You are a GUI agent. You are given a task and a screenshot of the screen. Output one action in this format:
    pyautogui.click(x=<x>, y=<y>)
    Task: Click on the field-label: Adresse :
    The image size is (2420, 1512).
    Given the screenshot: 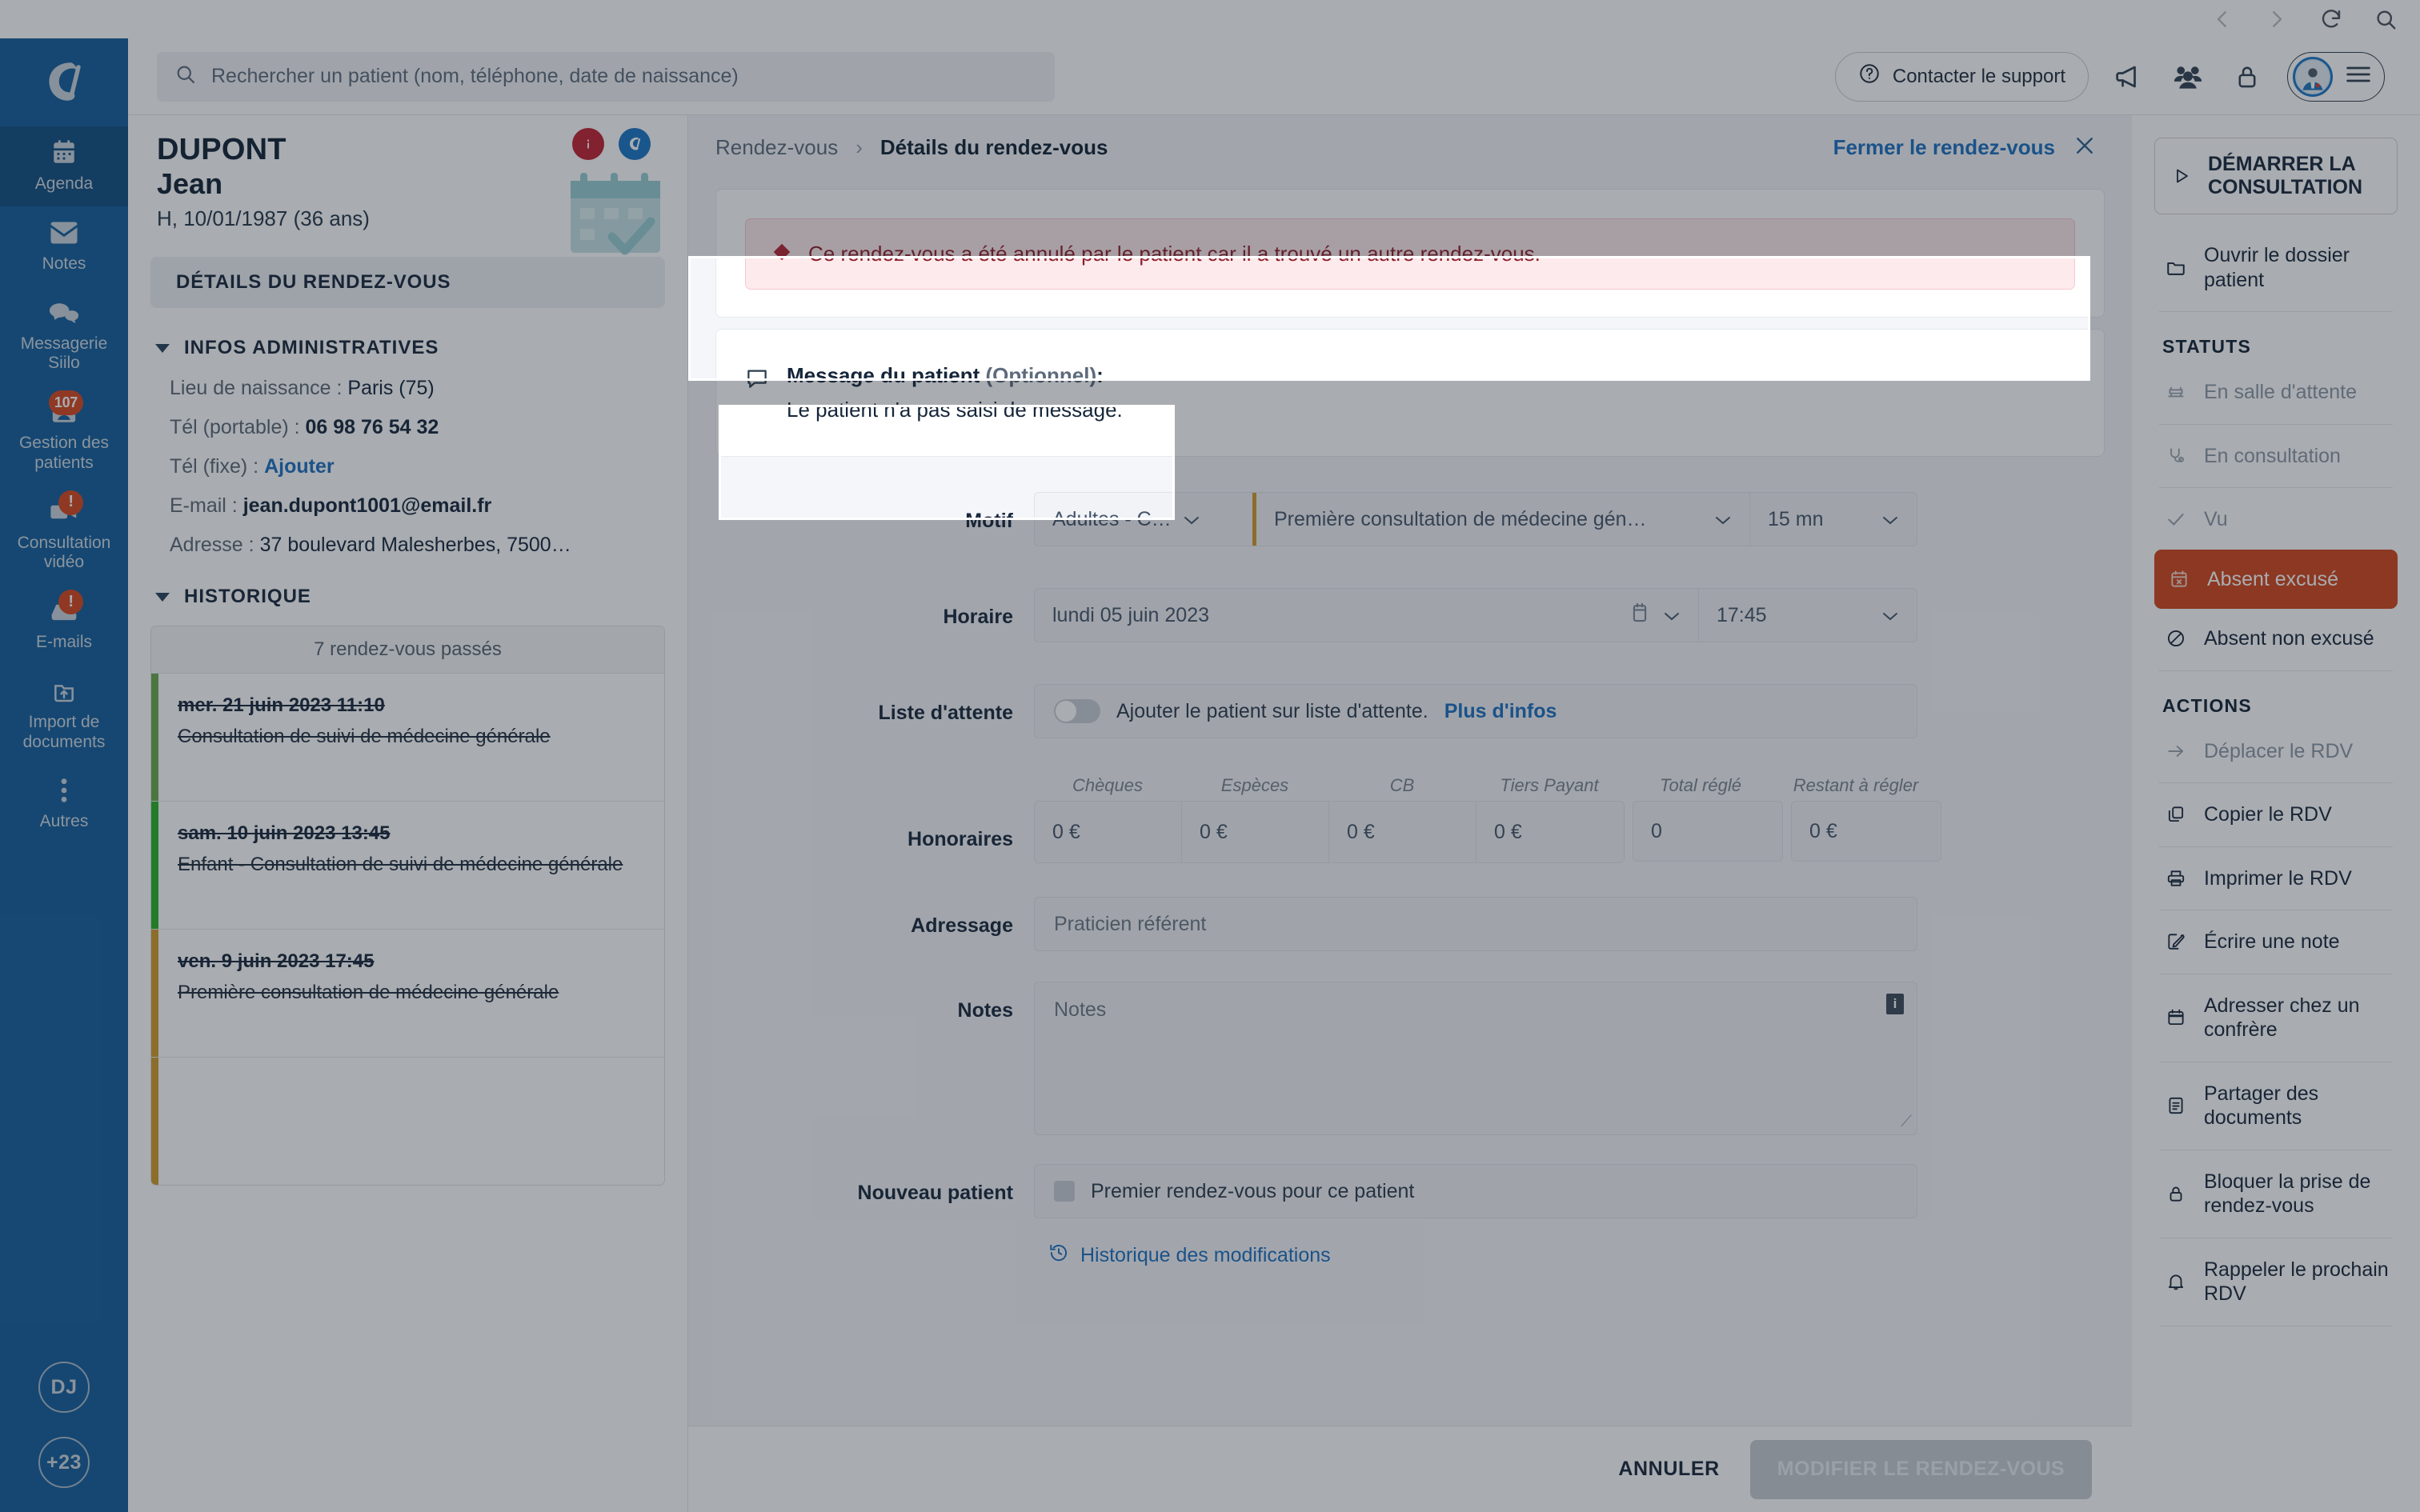 What is the action you would take?
    pyautogui.click(x=212, y=545)
    